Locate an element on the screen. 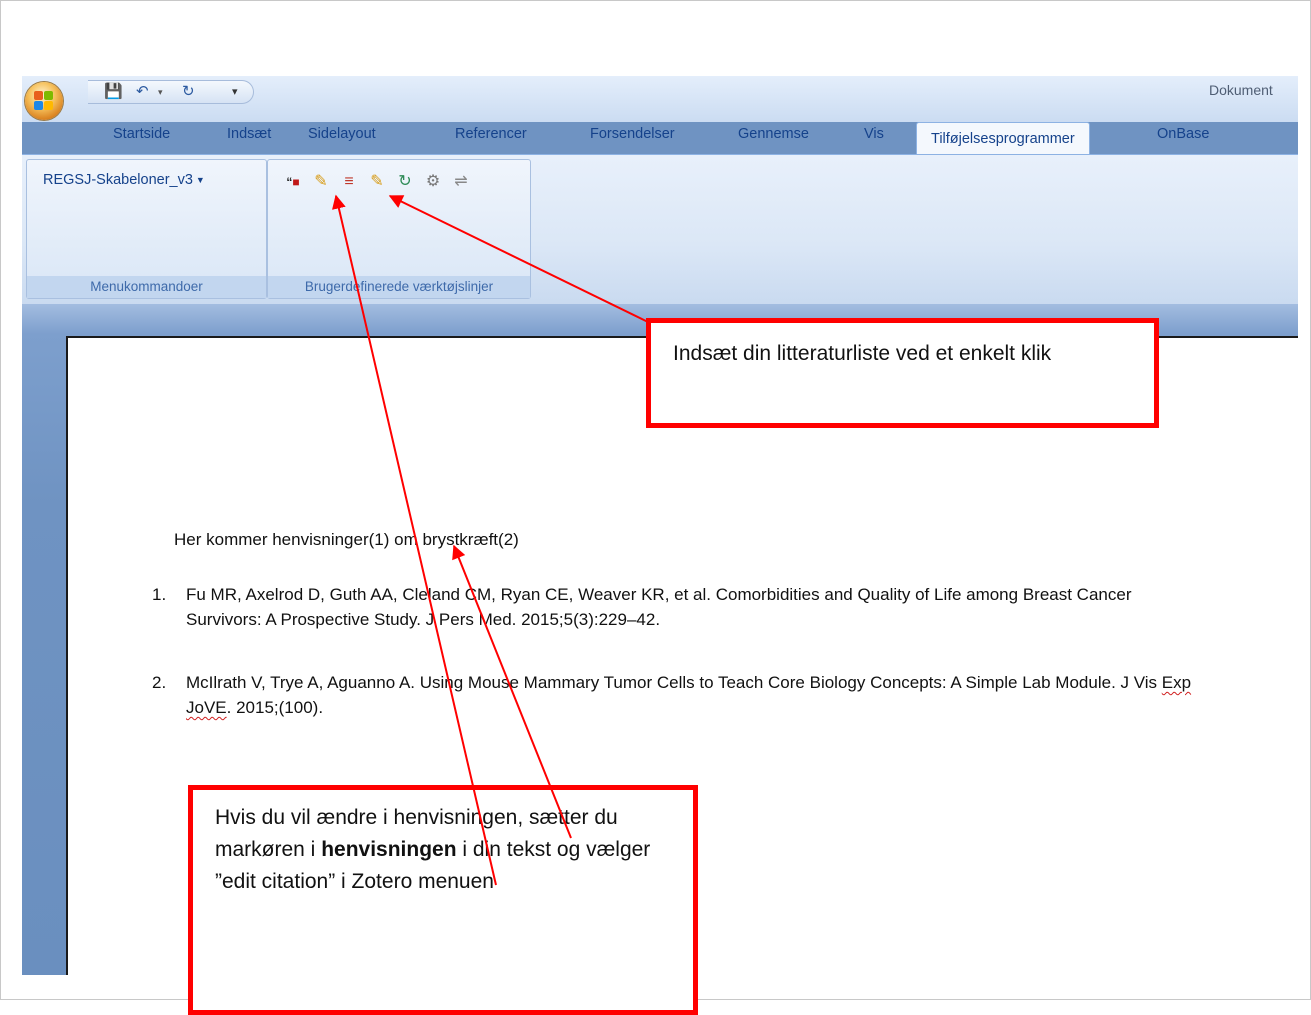  document-title: Dokument is located at coordinates (1241, 90).